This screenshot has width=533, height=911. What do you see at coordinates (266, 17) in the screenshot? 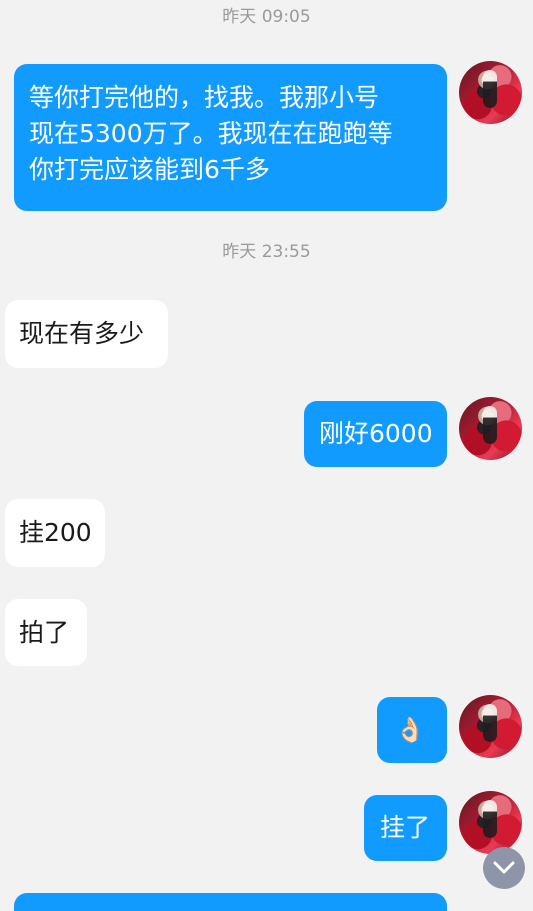
I see `message-timestamp: 昨天 09:05` at bounding box center [266, 17].